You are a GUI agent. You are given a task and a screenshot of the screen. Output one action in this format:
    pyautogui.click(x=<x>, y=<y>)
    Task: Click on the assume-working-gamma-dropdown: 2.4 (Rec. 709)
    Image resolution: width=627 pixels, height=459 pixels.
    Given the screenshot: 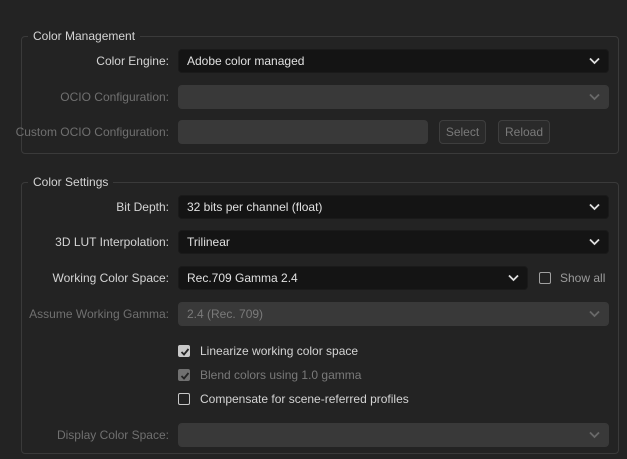 What is the action you would take?
    pyautogui.click(x=393, y=314)
    